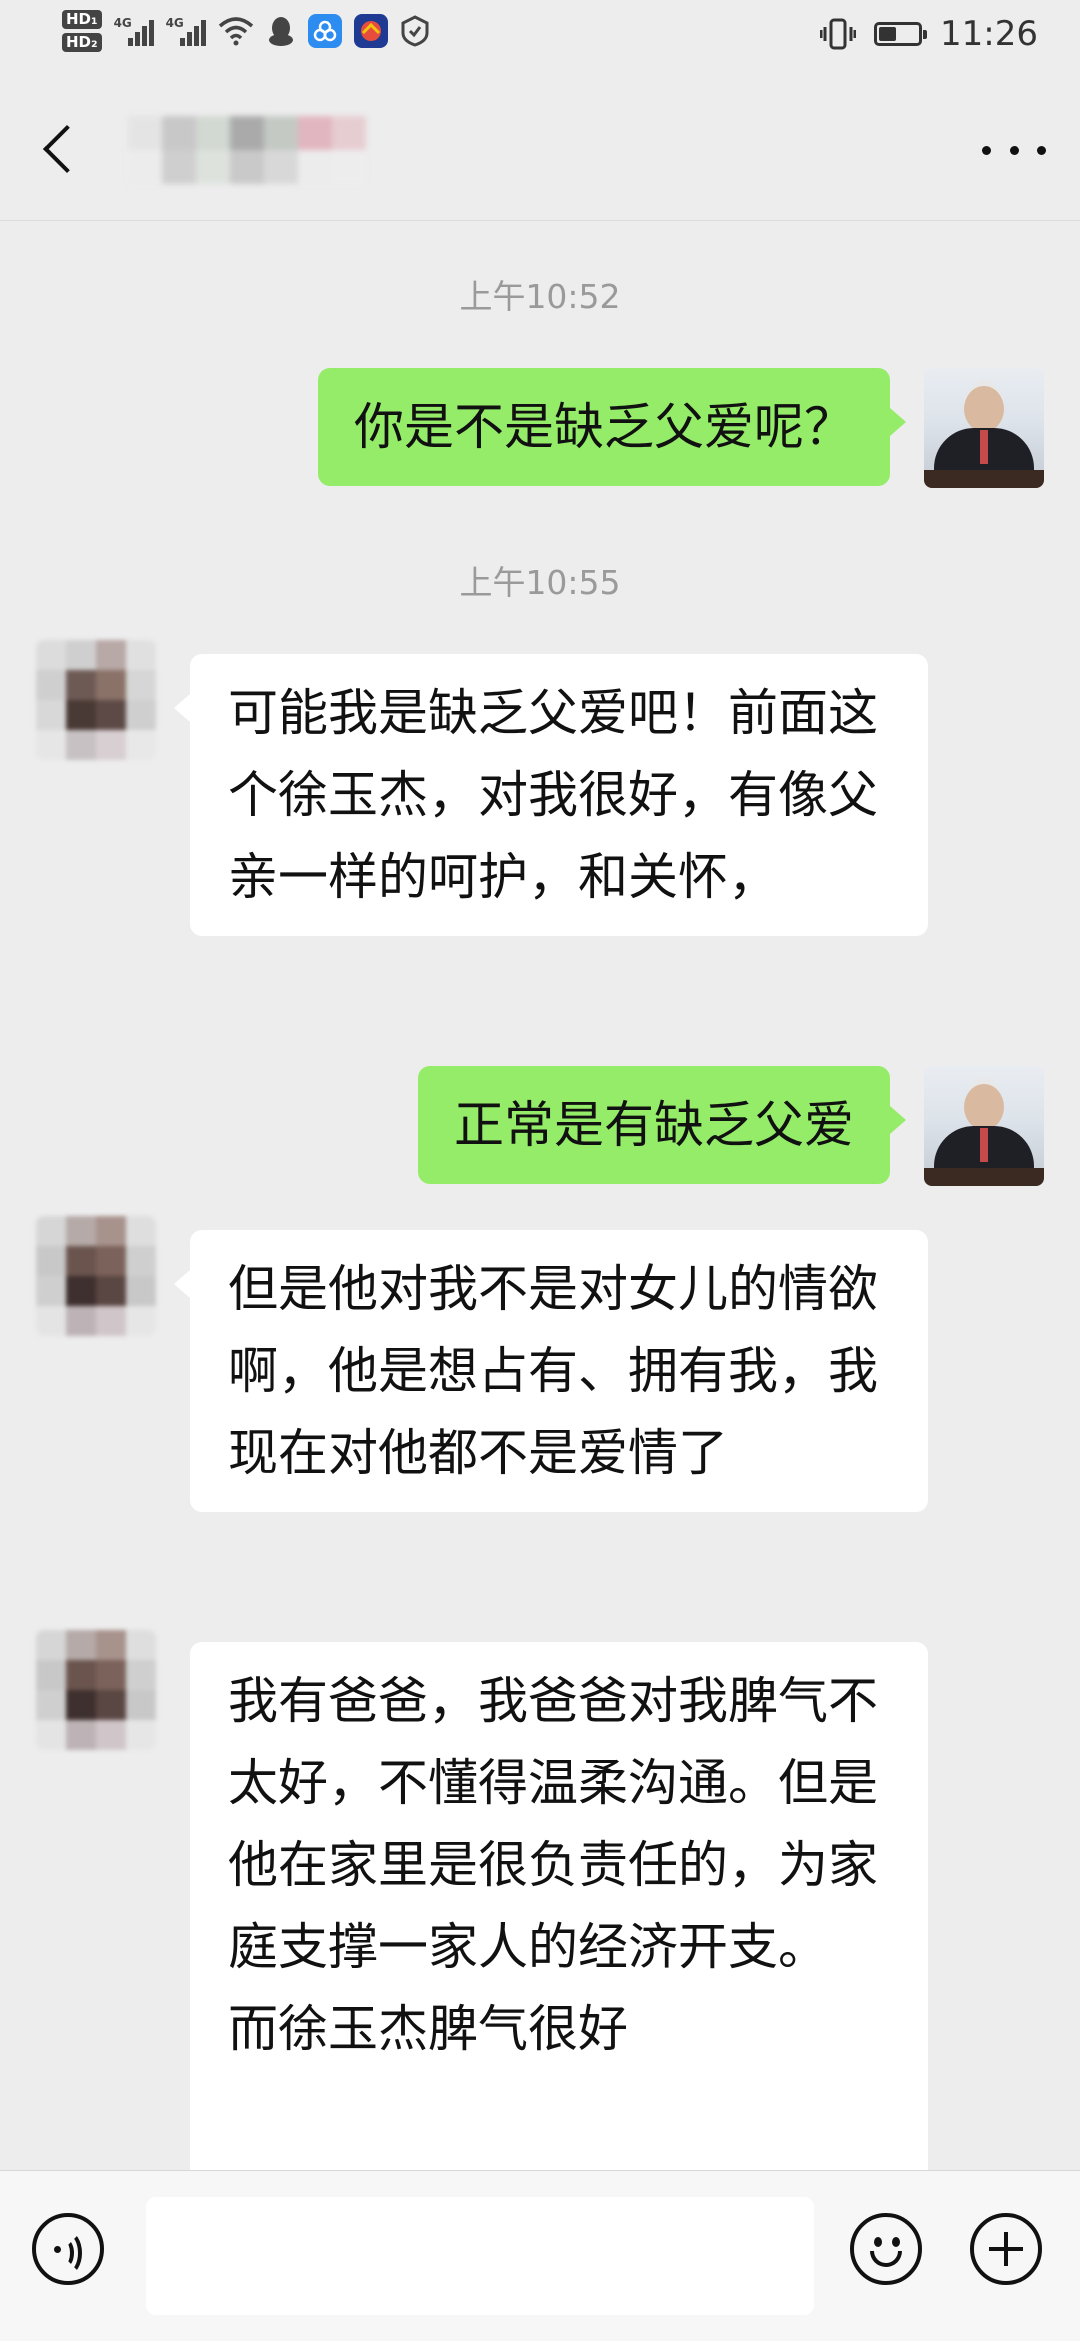 The image size is (1080, 2341). I want to click on emoji-icon, so click(886, 2249).